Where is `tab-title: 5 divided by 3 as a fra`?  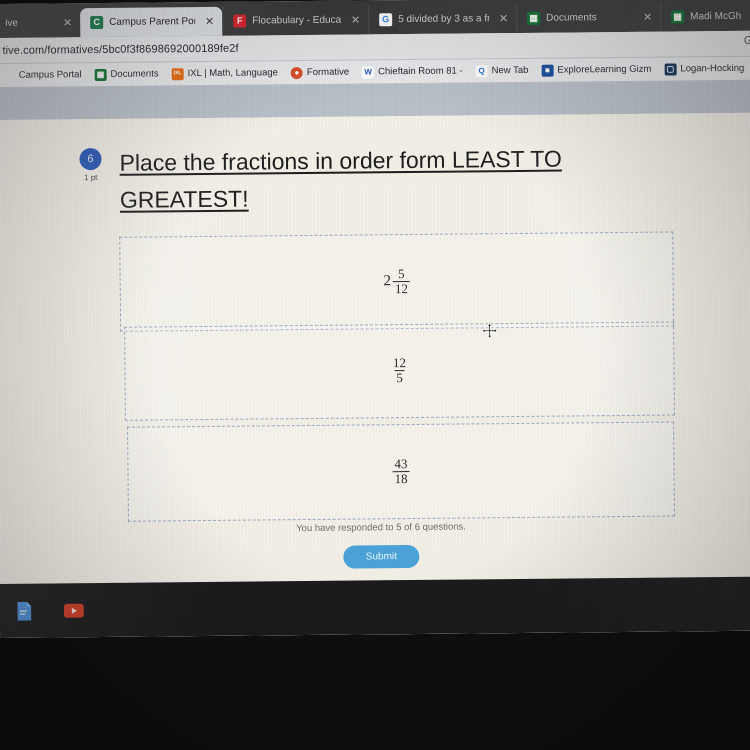 tab-title: 5 divided by 3 as a fra is located at coordinates (443, 19).